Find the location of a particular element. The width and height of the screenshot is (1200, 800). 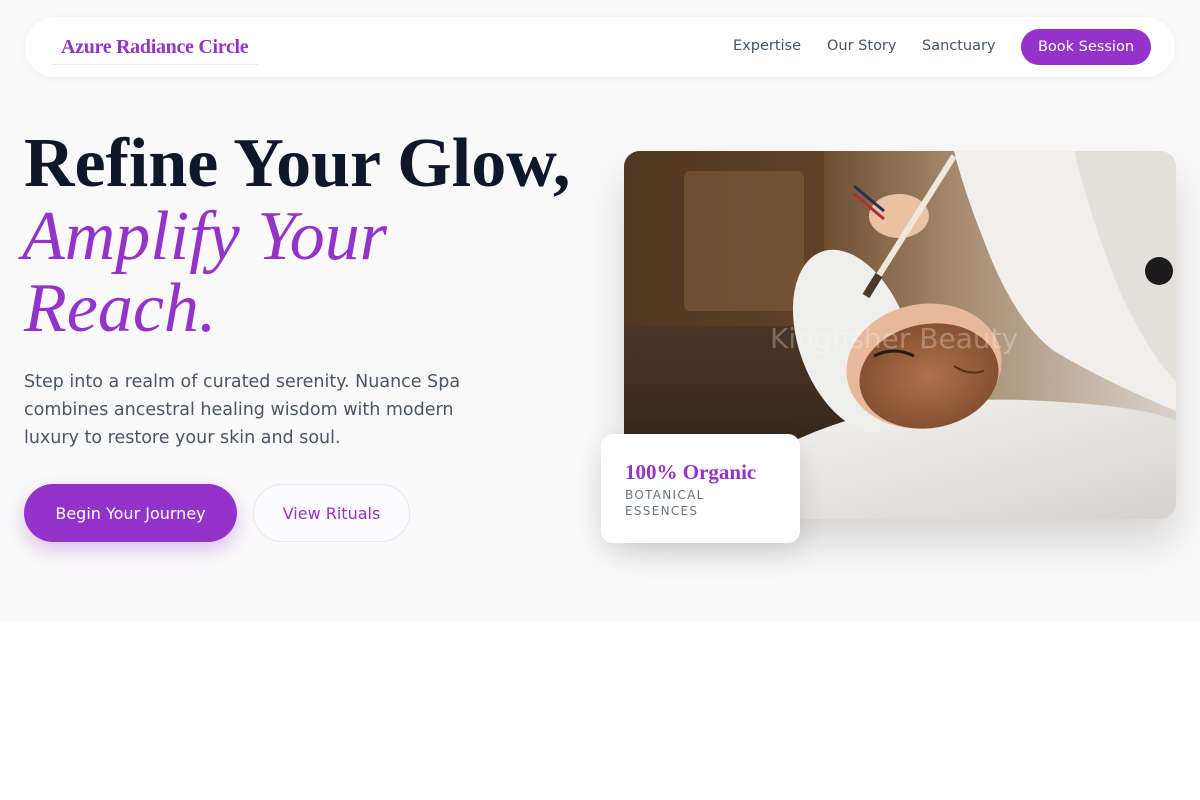

organic-badge-card: 100% Organic Botanical Essences is located at coordinates (700, 488).